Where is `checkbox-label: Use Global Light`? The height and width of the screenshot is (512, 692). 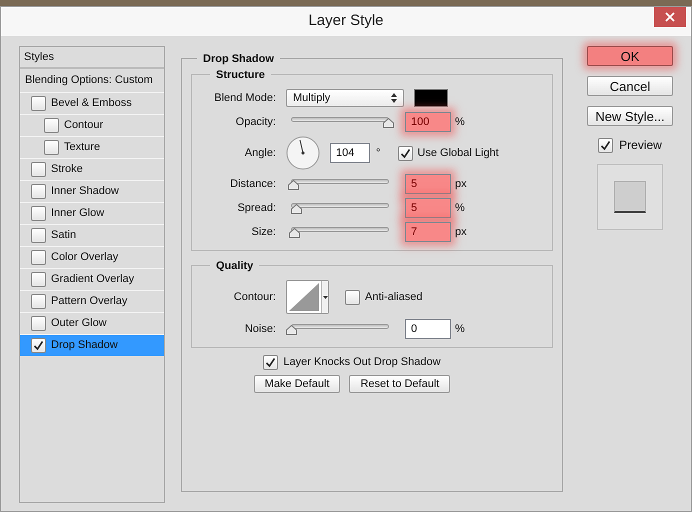 checkbox-label: Use Global Light is located at coordinates (458, 153).